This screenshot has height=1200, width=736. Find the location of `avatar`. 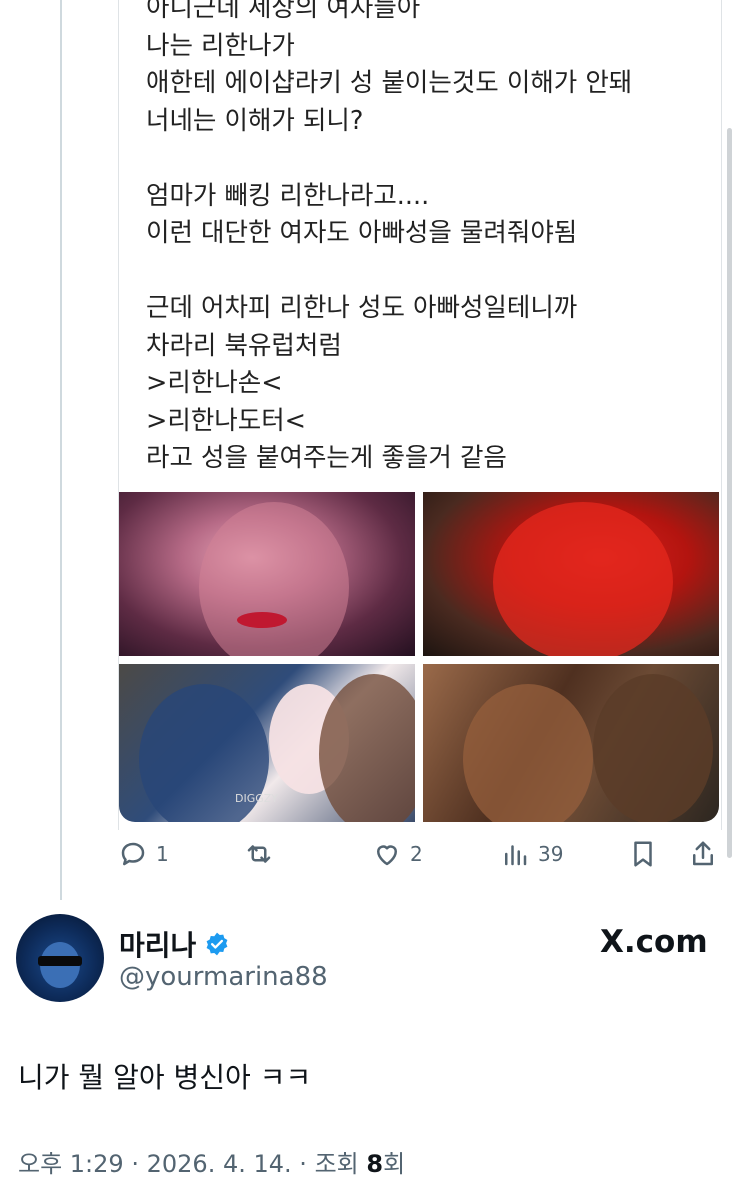

avatar is located at coordinates (60, 958).